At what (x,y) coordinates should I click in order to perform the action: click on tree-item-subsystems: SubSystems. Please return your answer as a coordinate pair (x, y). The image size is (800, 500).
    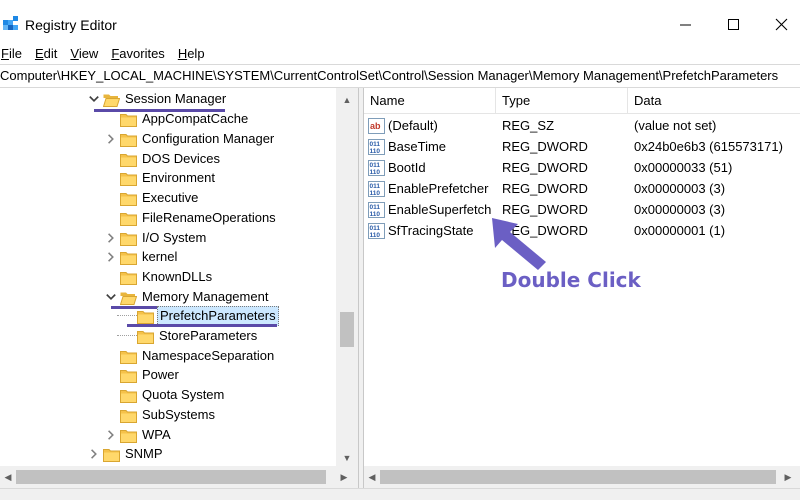
    Looking at the image, I should click on (161, 415).